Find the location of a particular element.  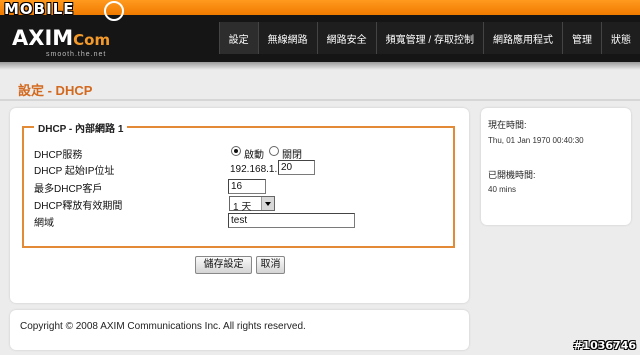

title-divider is located at coordinates (320, 100).